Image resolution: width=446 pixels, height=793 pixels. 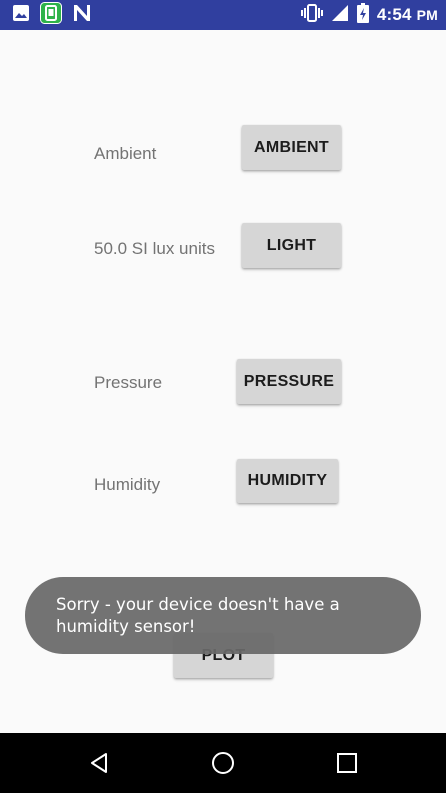 I want to click on back-icon, so click(x=99, y=763).